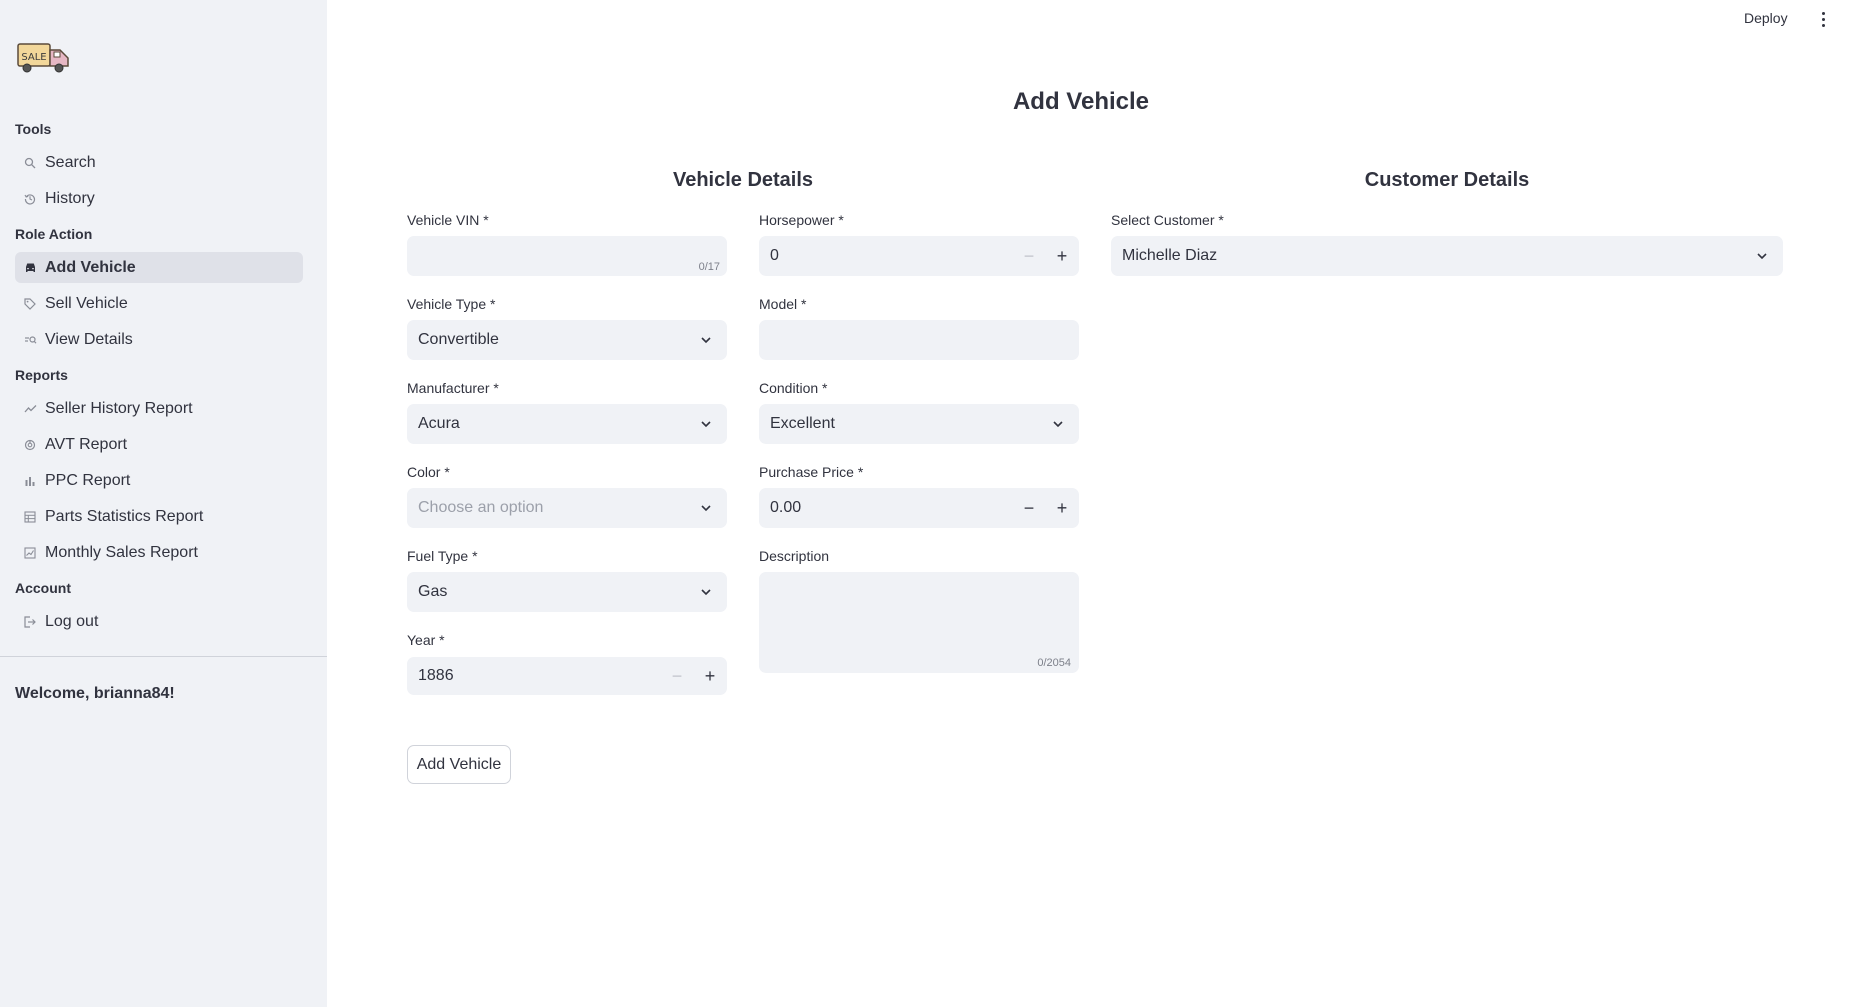  I want to click on condition-label: Condition *, so click(793, 388).